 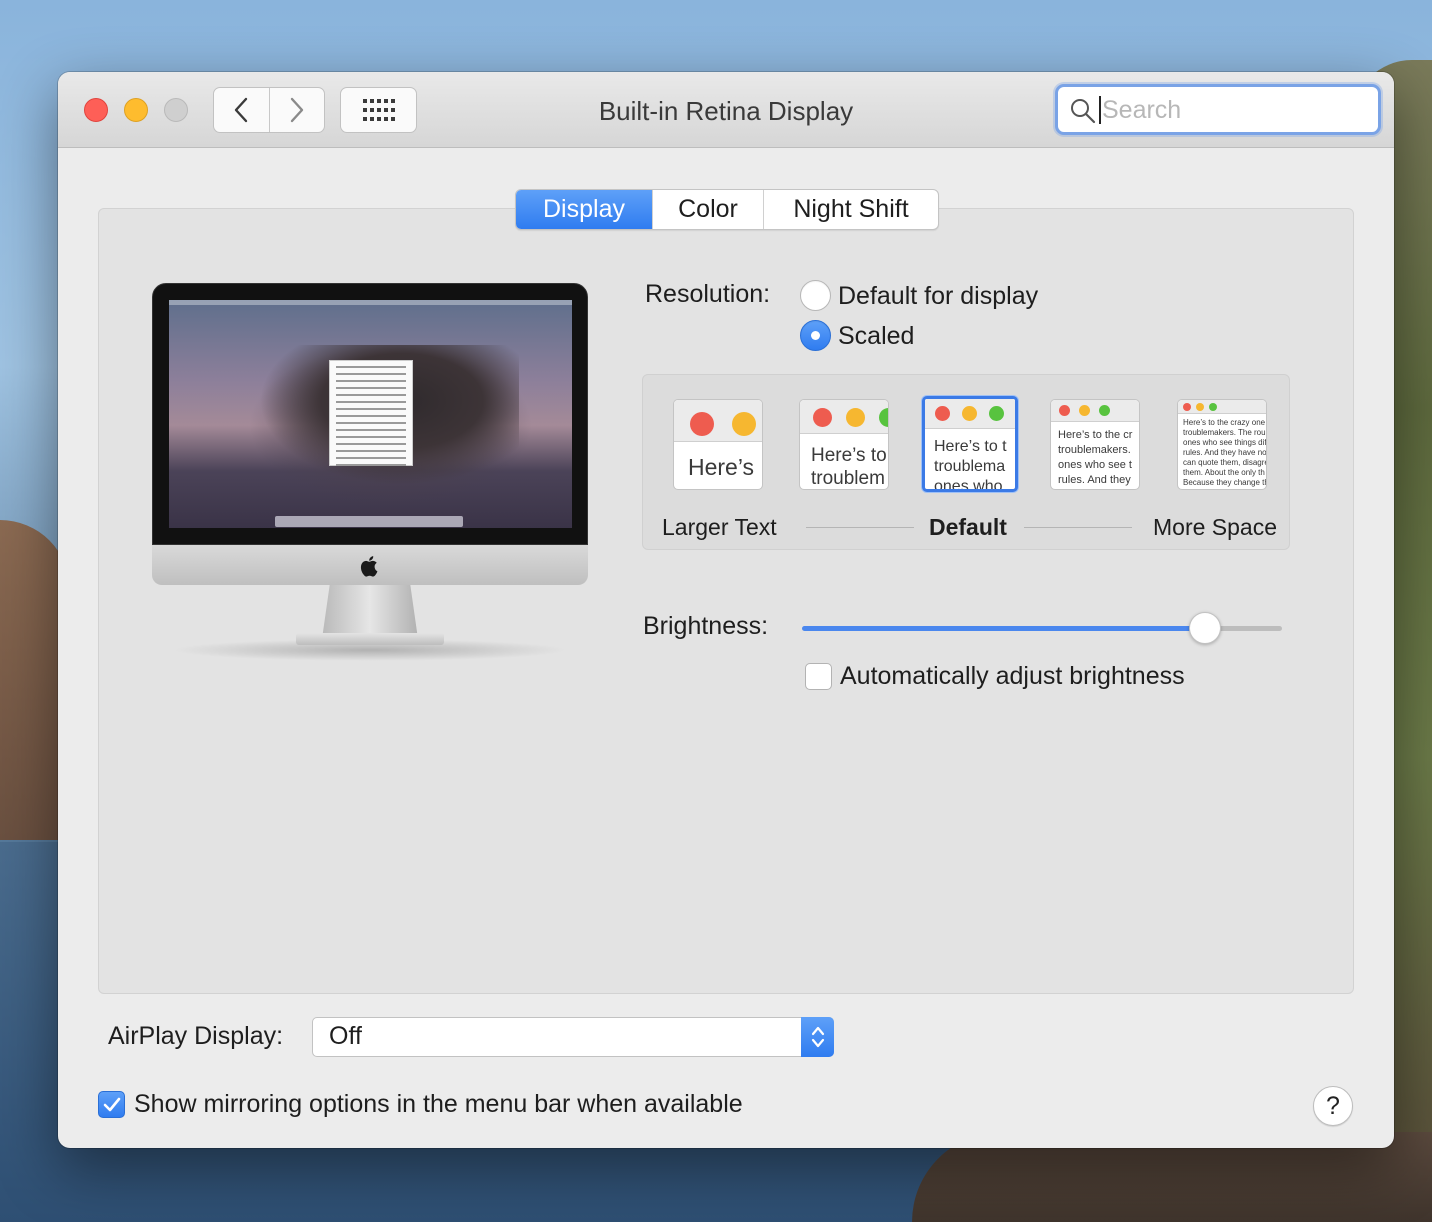 What do you see at coordinates (584, 209) in the screenshot?
I see `tab-display: Display` at bounding box center [584, 209].